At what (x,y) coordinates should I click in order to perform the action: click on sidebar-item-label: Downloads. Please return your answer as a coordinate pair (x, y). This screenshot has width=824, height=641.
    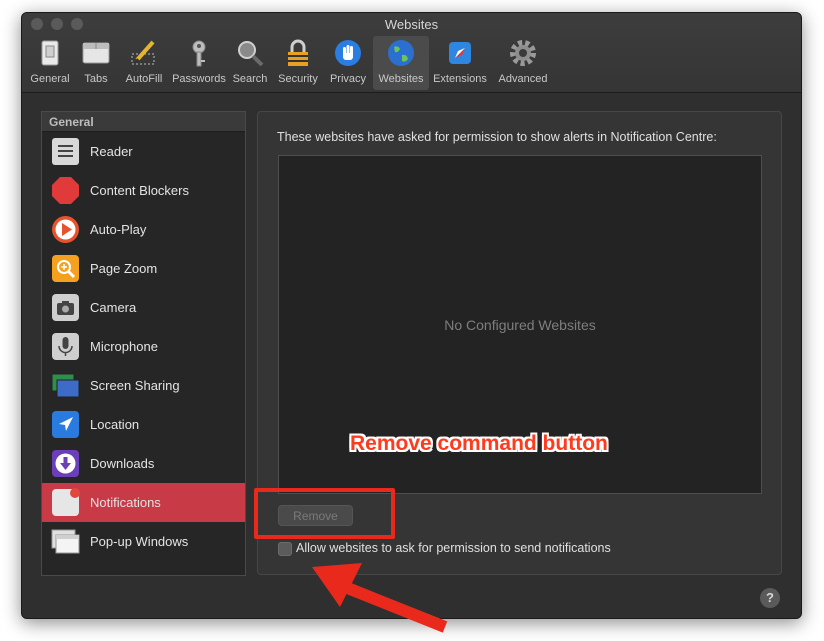
    Looking at the image, I should click on (122, 463).